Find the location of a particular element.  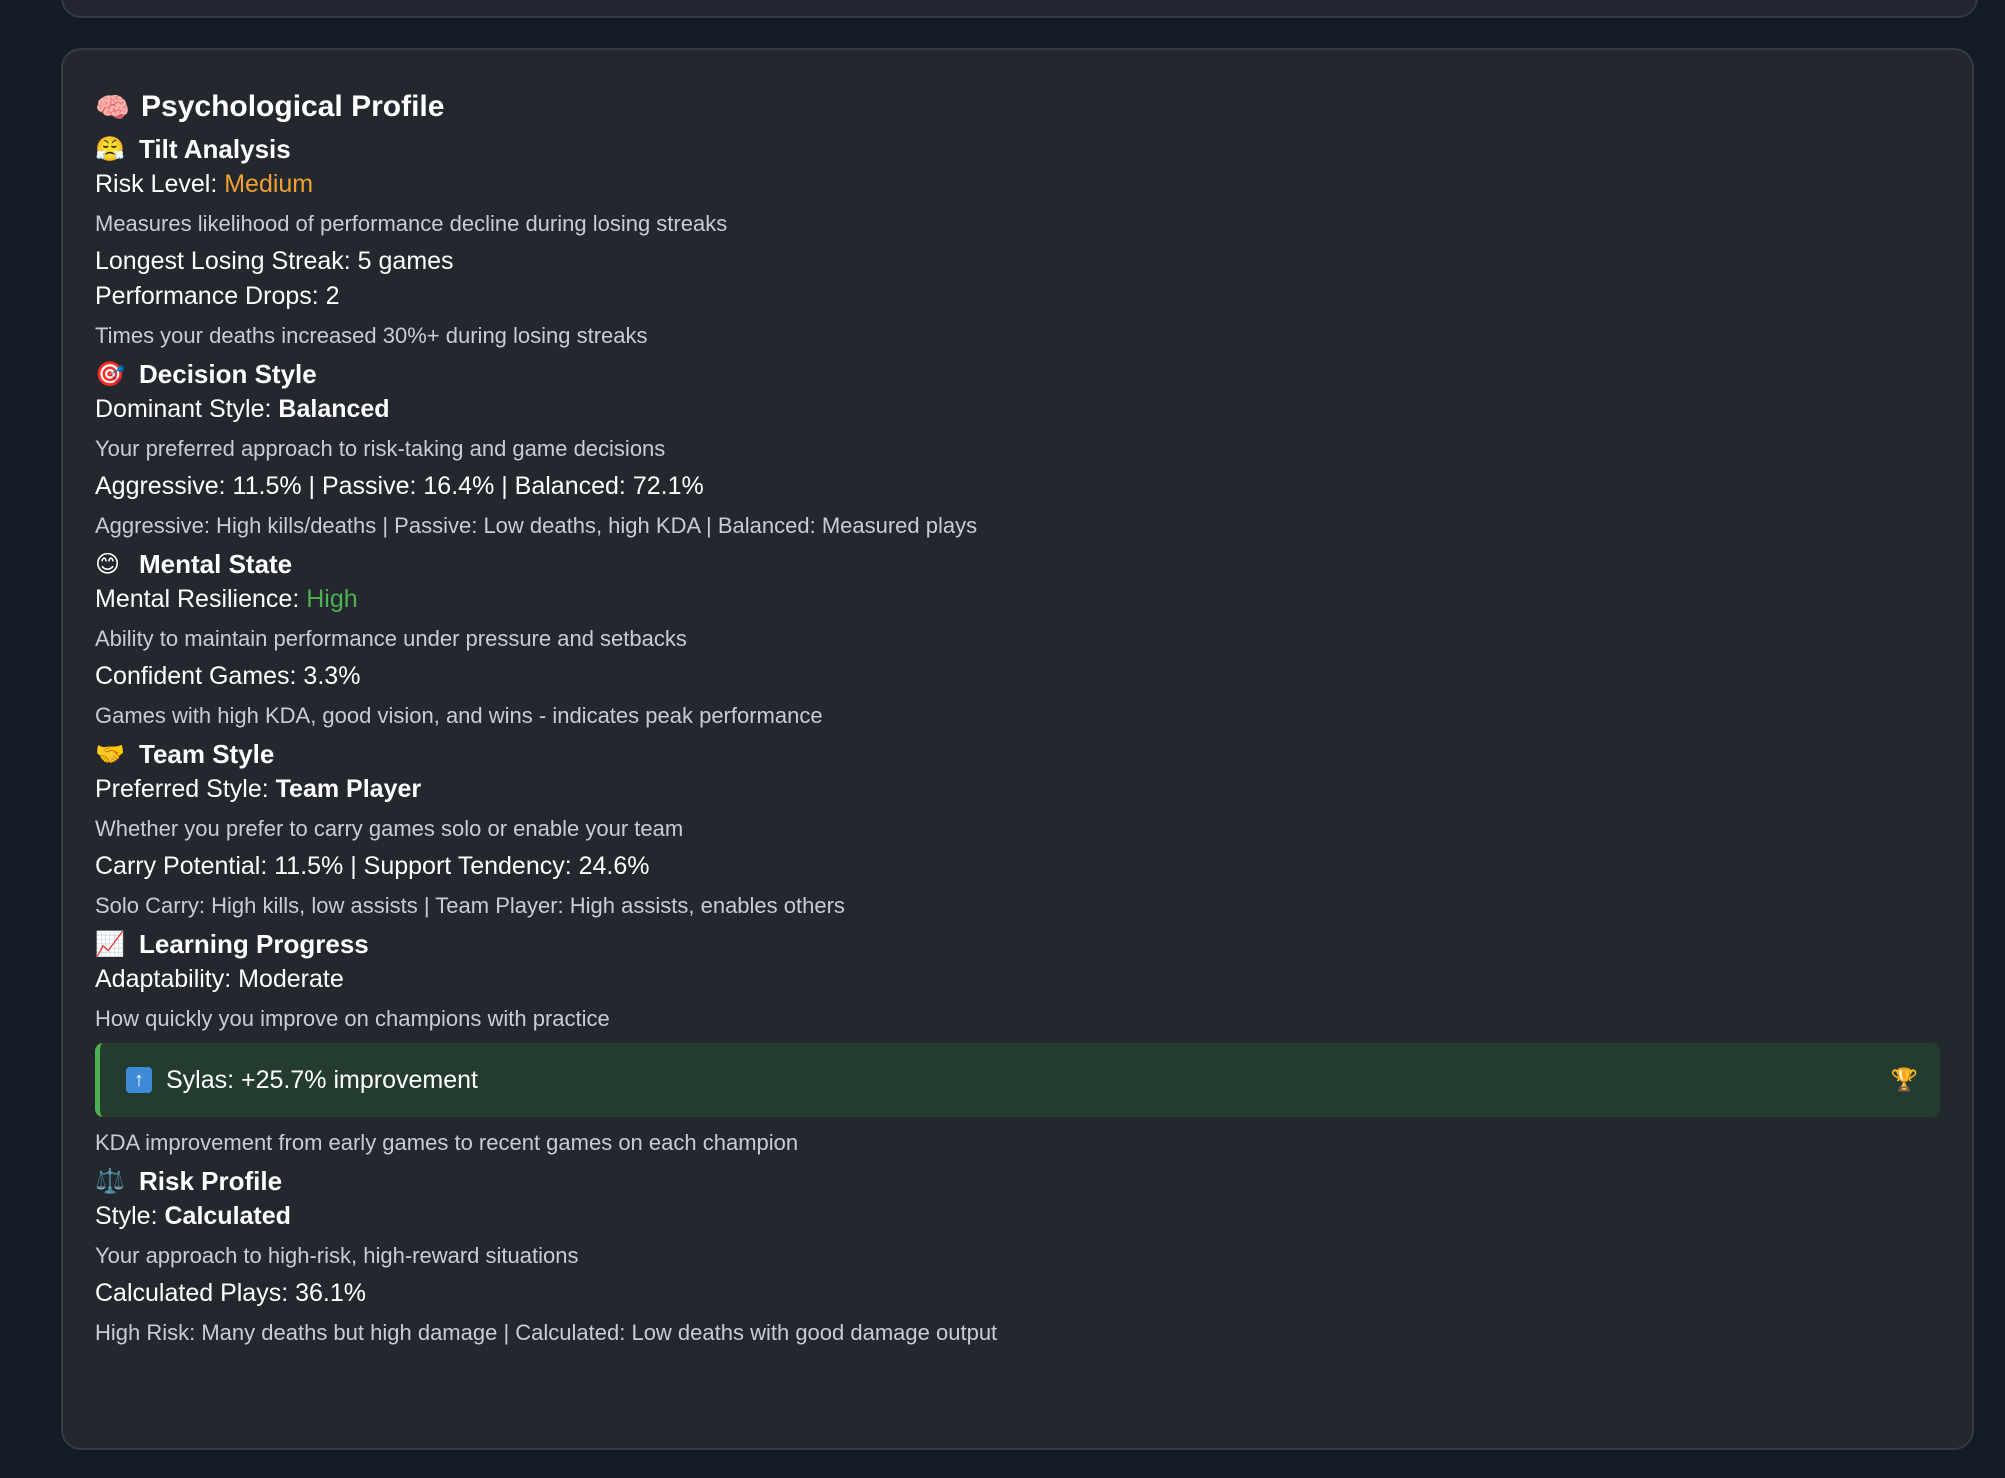

mental-heading-row: 😊 Mental State is located at coordinates (1017, 564).